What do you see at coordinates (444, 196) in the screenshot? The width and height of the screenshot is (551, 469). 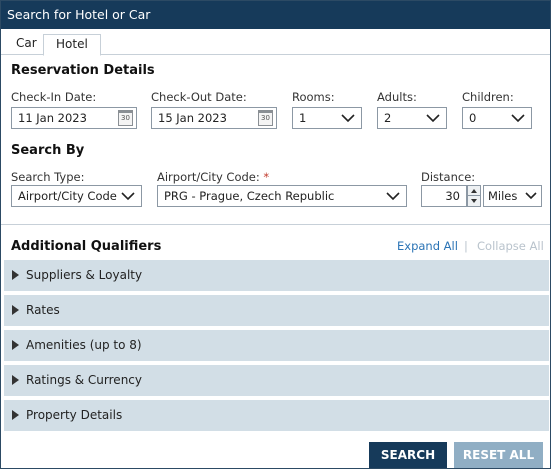 I see `distance-input: 30` at bounding box center [444, 196].